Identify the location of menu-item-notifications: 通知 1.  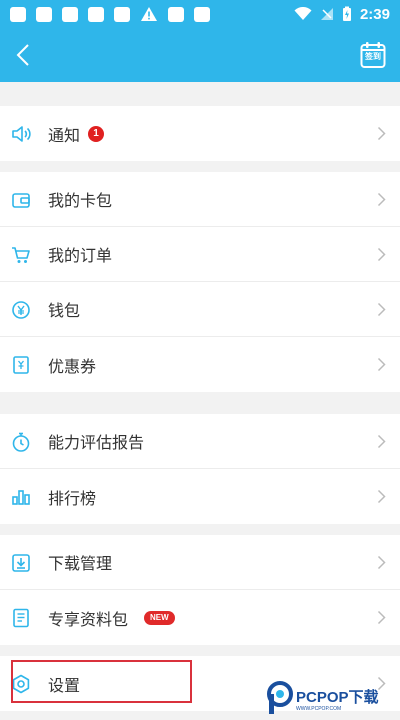
(200, 133).